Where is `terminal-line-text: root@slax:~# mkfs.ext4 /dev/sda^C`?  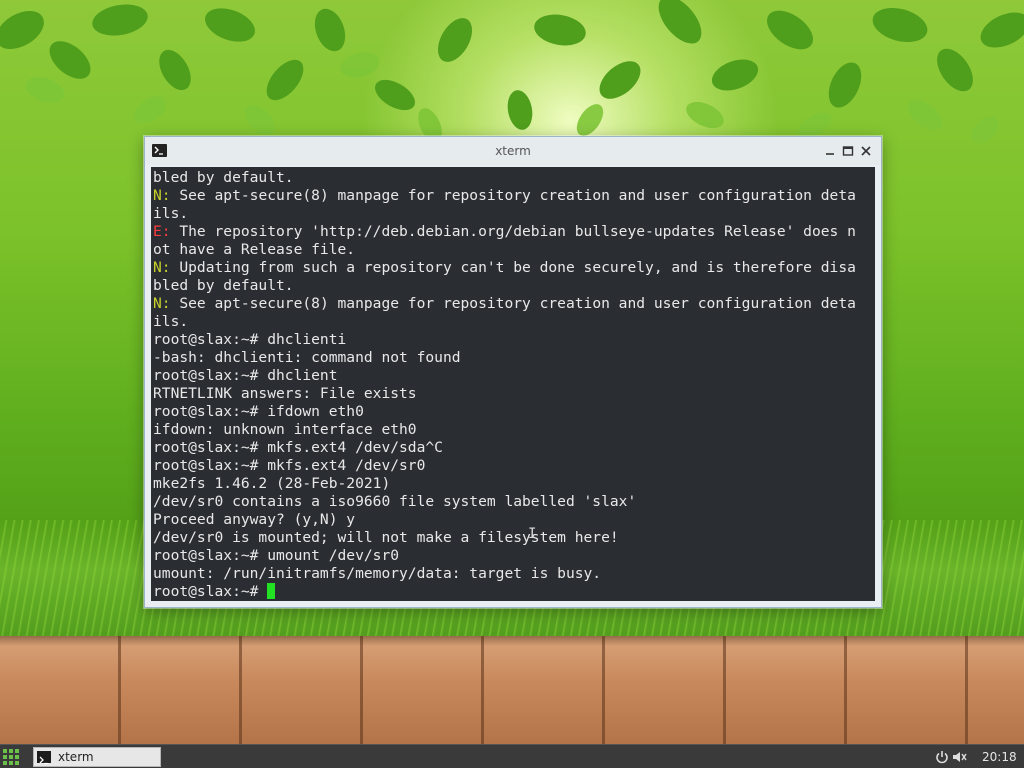 terminal-line-text: root@slax:~# mkfs.ext4 /dev/sda^C is located at coordinates (298, 447).